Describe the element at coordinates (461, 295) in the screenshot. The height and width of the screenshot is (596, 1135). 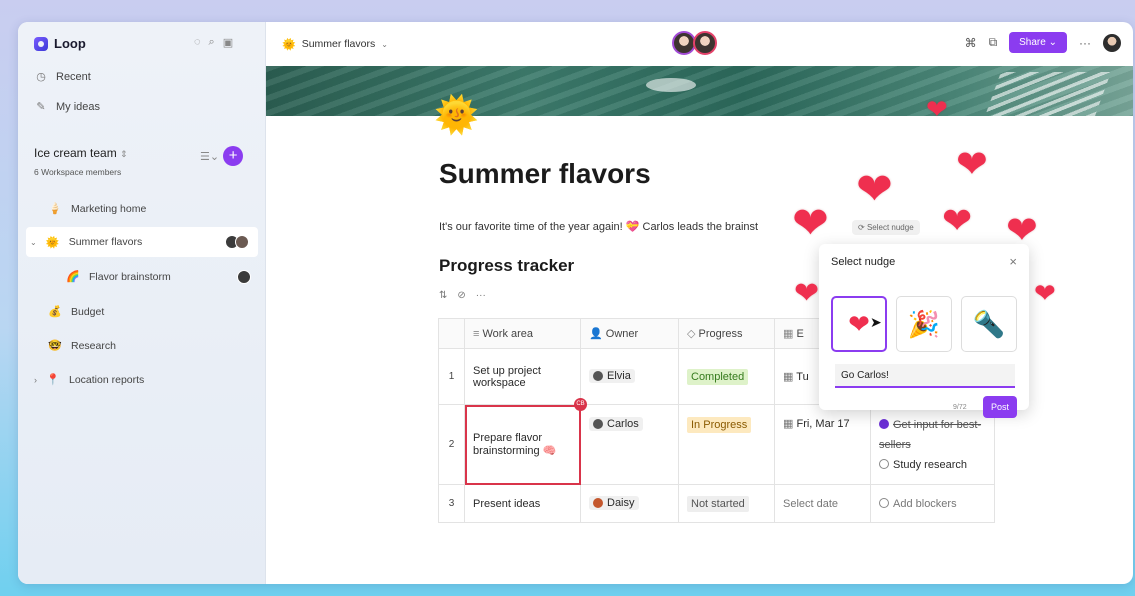
I see `filter-icon: ⊘` at that location.